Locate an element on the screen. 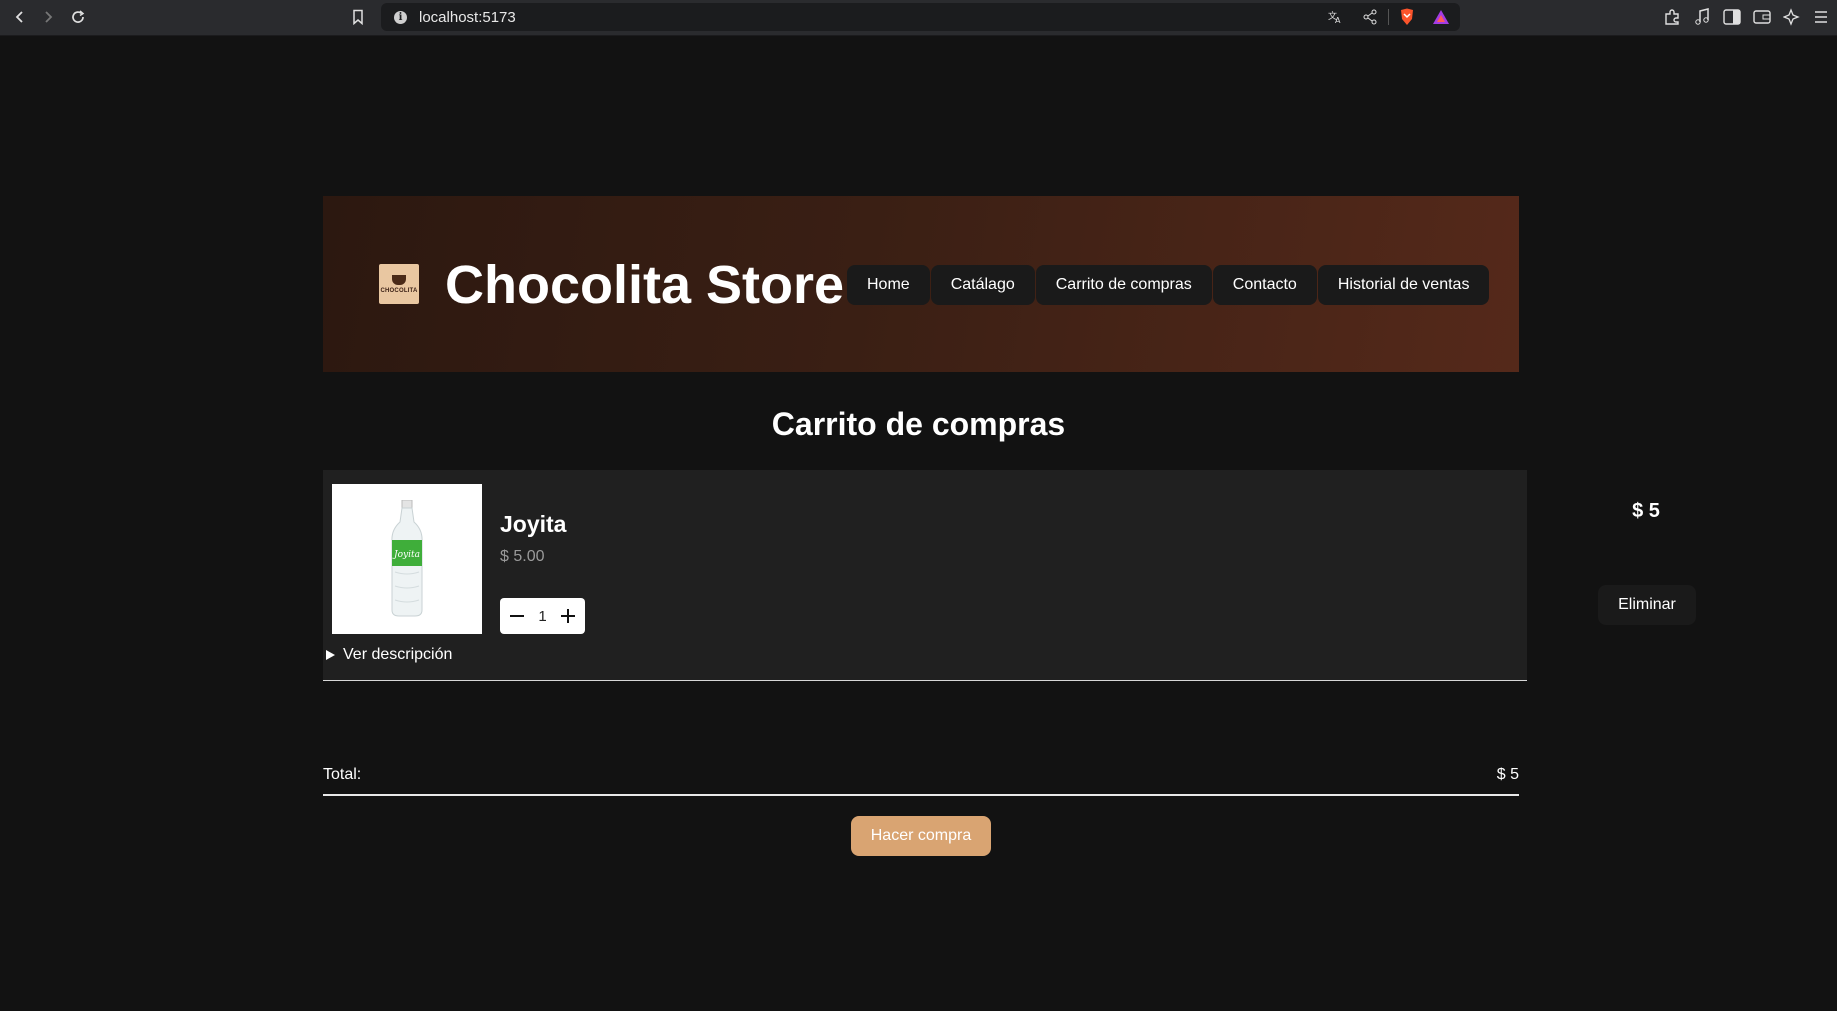 This screenshot has height=1011, width=1837. translate-icon: 文A is located at coordinates (1335, 17).